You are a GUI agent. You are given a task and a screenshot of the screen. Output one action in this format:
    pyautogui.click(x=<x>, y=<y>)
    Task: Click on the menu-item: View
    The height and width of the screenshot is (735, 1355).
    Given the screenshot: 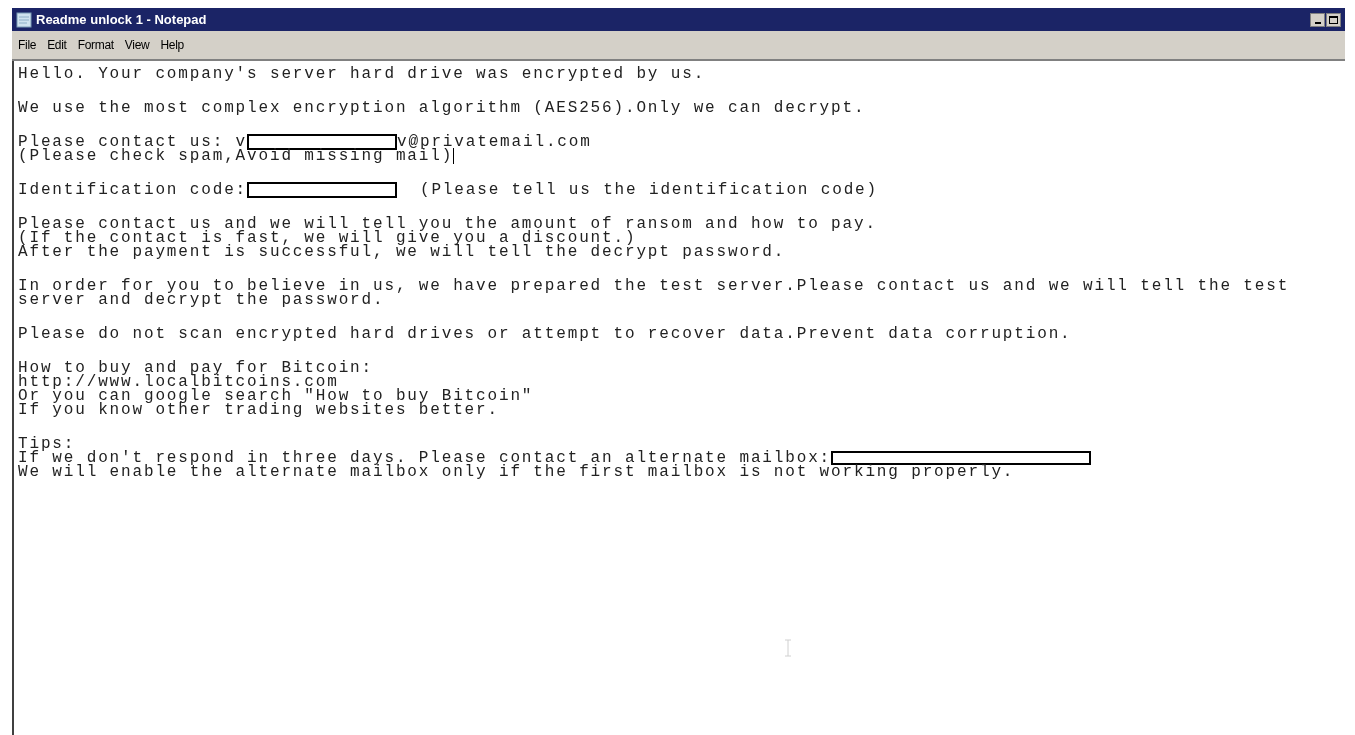 What is the action you would take?
    pyautogui.click(x=137, y=45)
    